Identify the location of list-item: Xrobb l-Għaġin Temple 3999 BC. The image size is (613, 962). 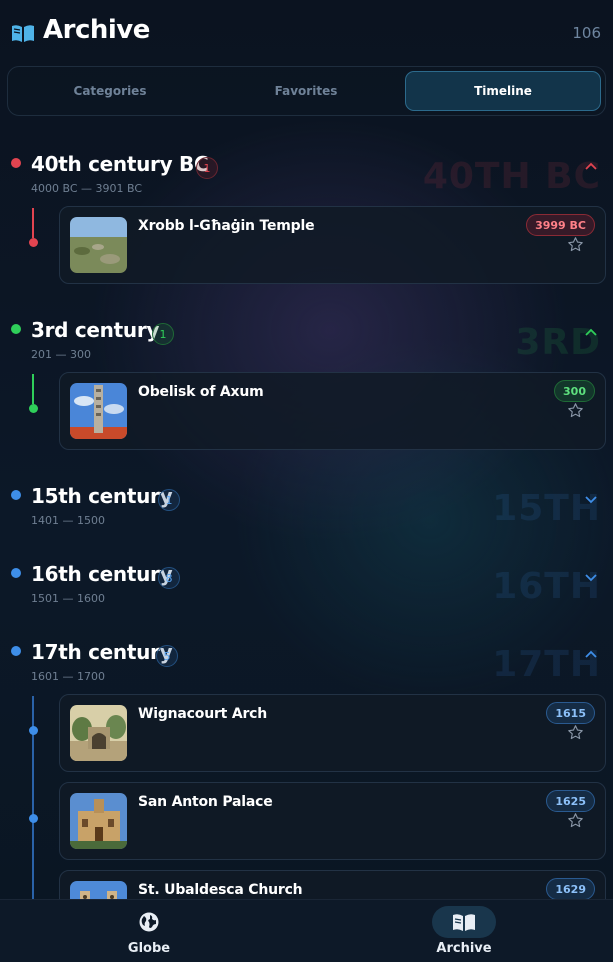
(332, 245).